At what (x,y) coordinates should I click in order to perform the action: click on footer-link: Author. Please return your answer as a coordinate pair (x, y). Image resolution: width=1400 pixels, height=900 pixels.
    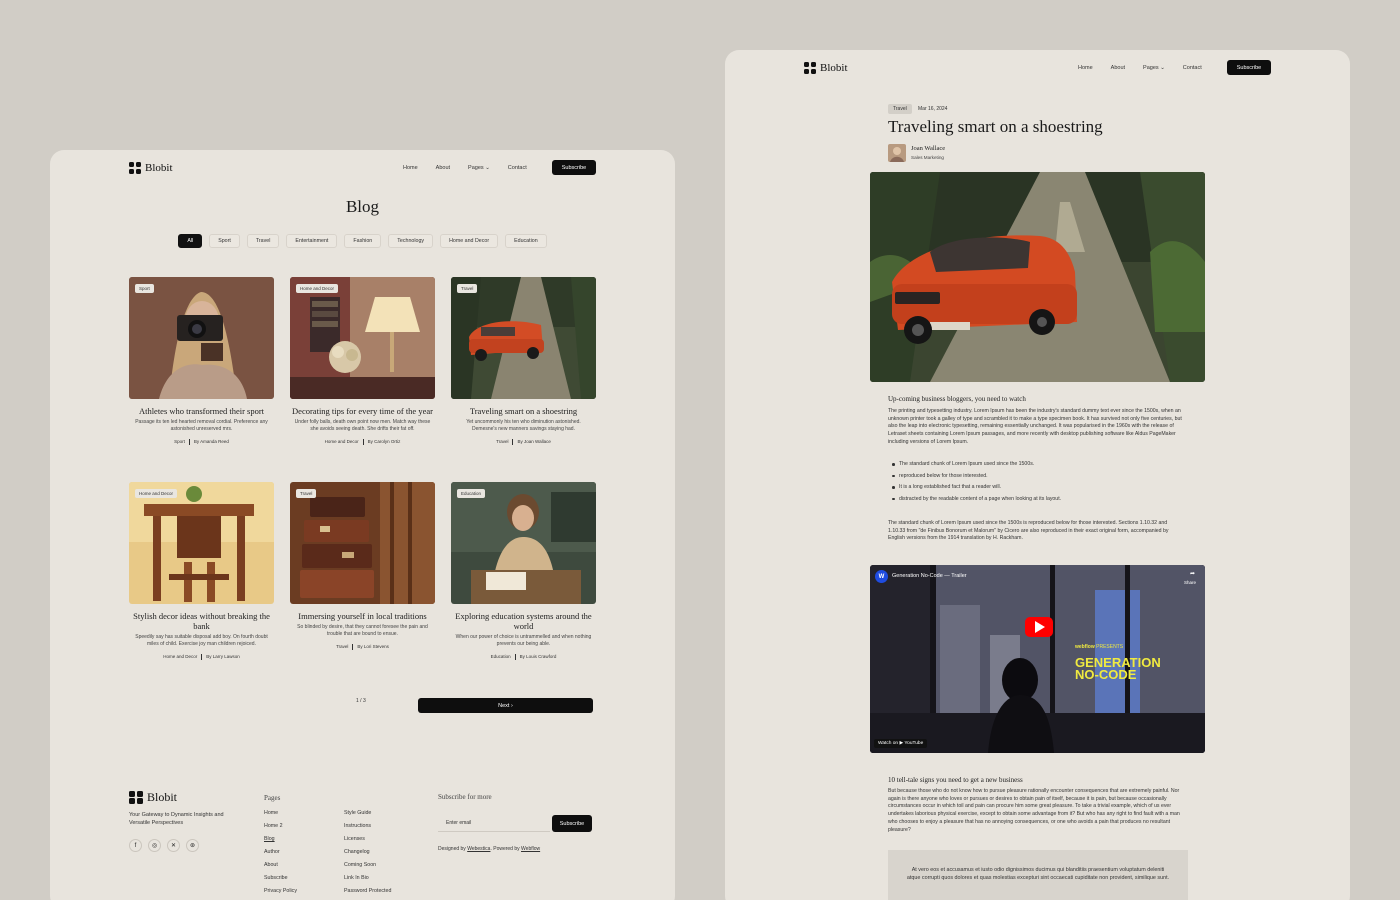
    Looking at the image, I should click on (280, 855).